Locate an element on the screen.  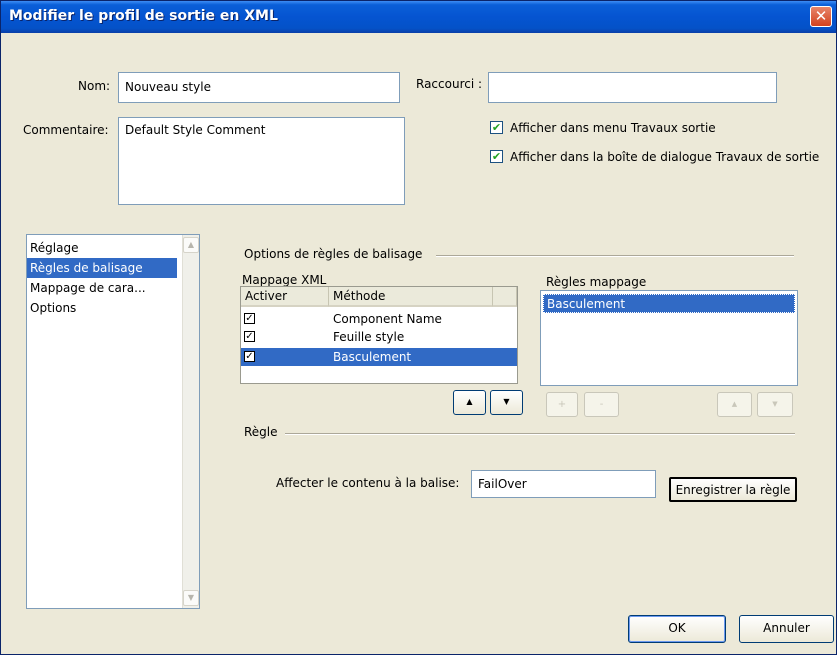
close-button: ✕ is located at coordinates (821, 16).